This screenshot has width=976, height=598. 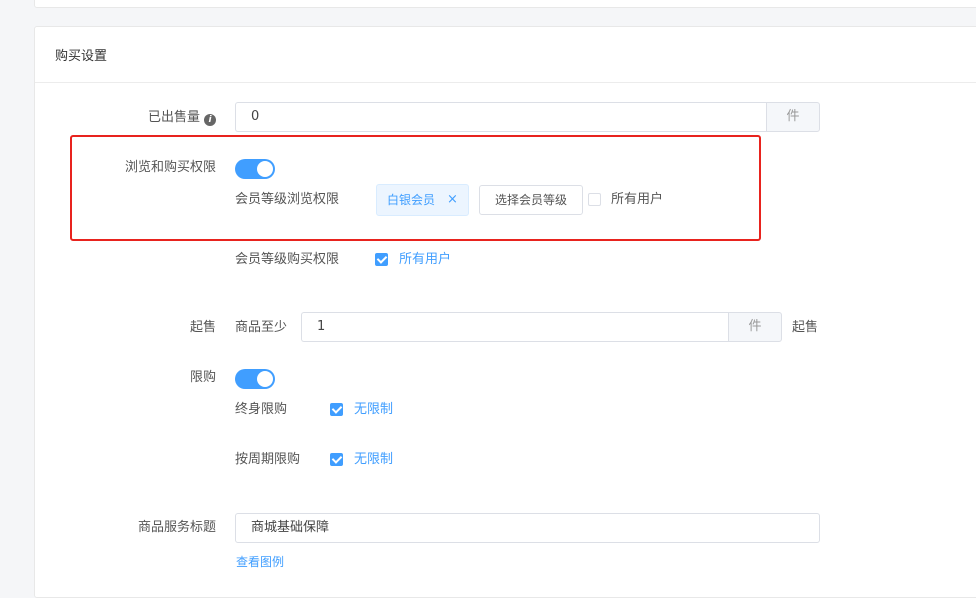 I want to click on period-unlimited-label: 无限制, so click(x=373, y=460).